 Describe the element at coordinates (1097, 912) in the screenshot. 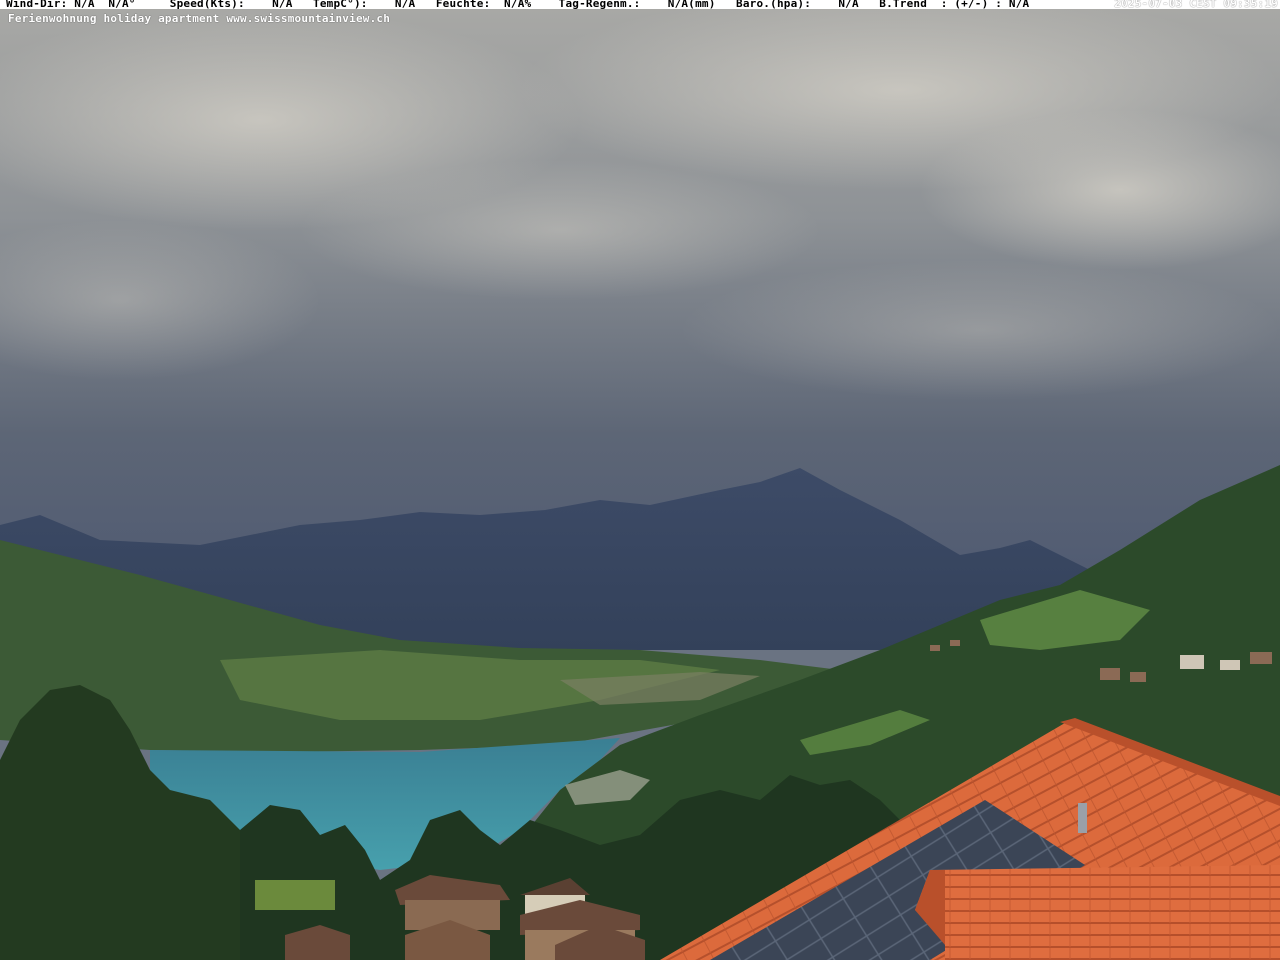

I see `roof-tiles-lower` at that location.